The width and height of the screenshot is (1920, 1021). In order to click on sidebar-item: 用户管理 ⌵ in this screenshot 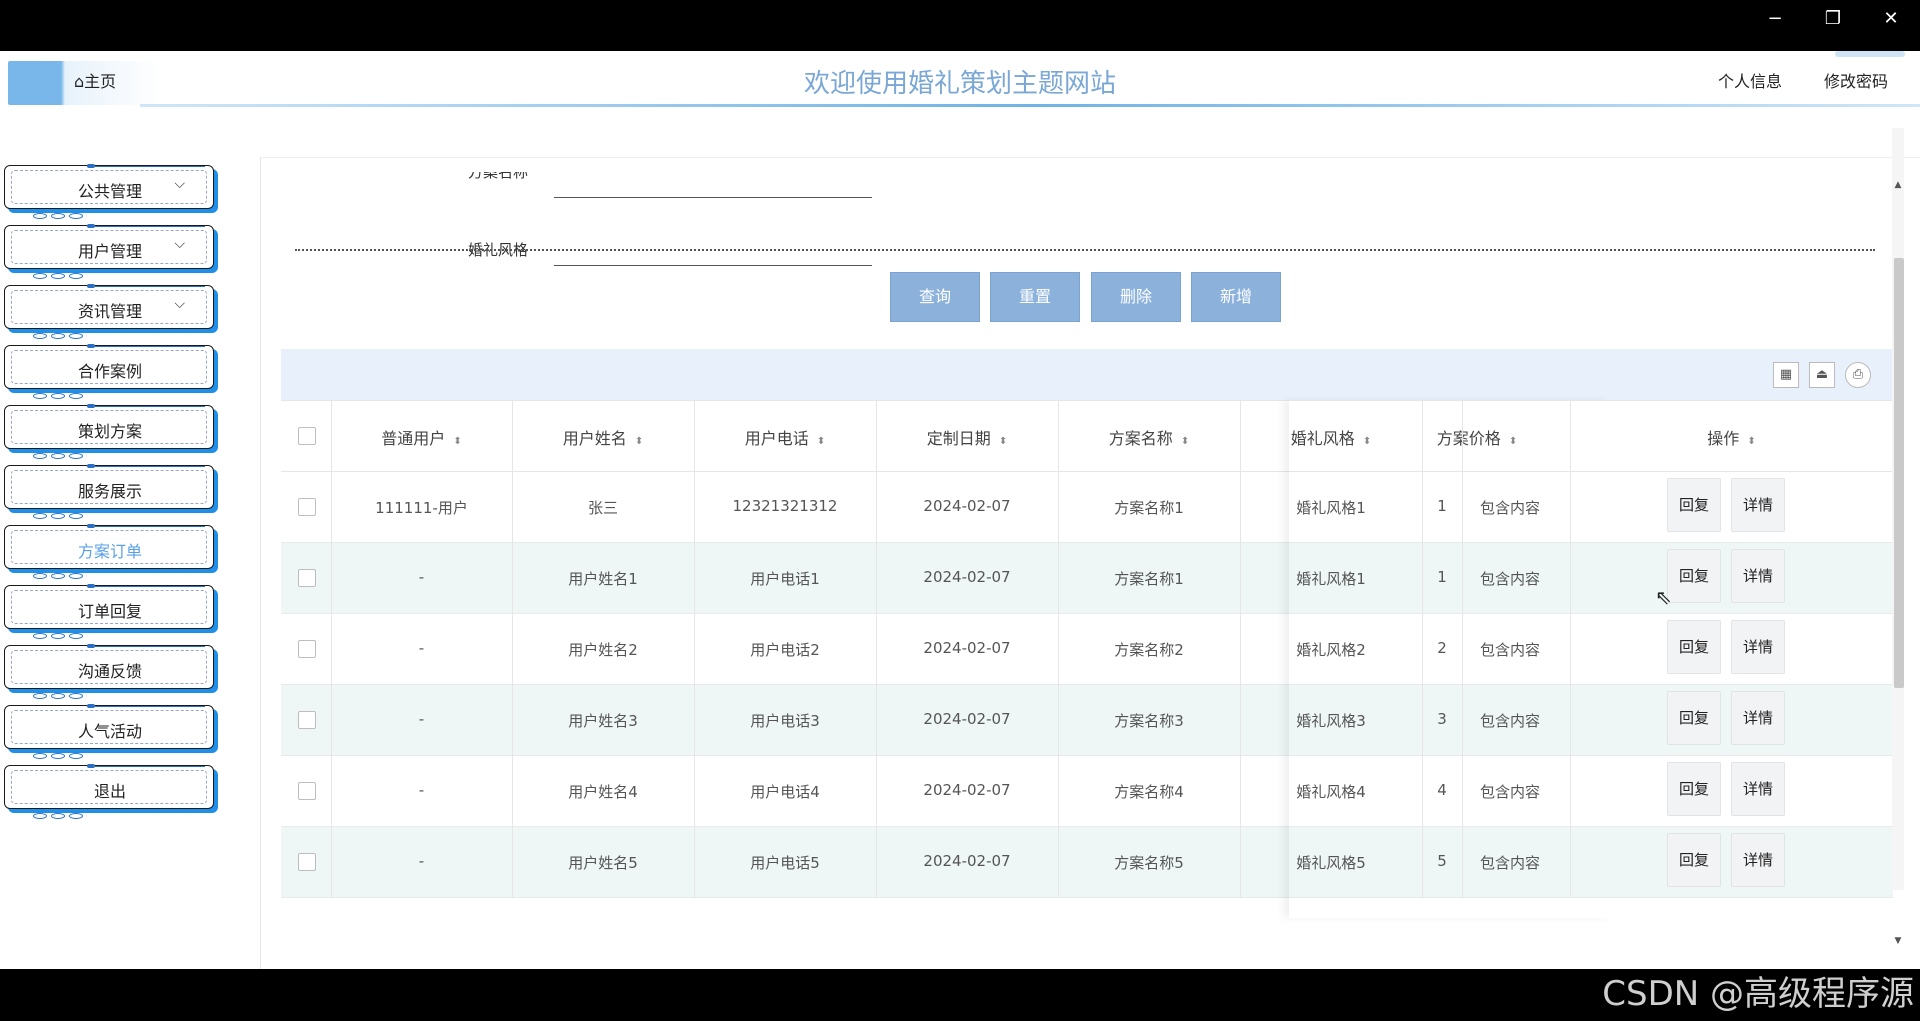, I will do `click(109, 251)`.